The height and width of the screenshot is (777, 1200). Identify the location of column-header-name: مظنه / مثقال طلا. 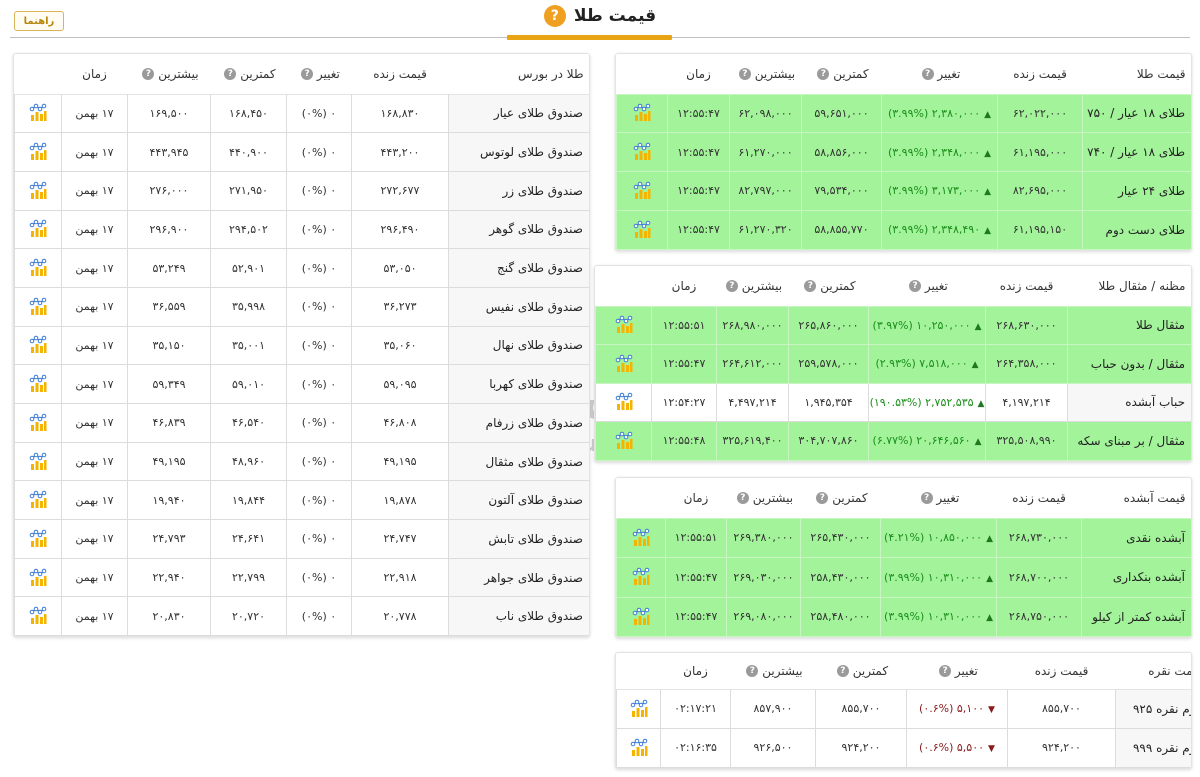
(1129, 286).